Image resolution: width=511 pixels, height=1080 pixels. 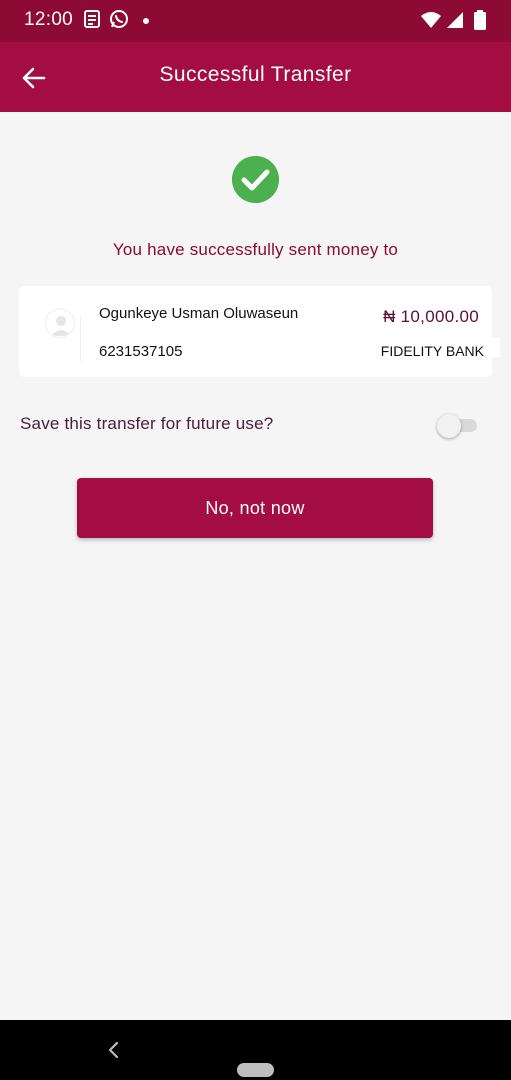 What do you see at coordinates (146, 21) in the screenshot?
I see `notification-dot-icon` at bounding box center [146, 21].